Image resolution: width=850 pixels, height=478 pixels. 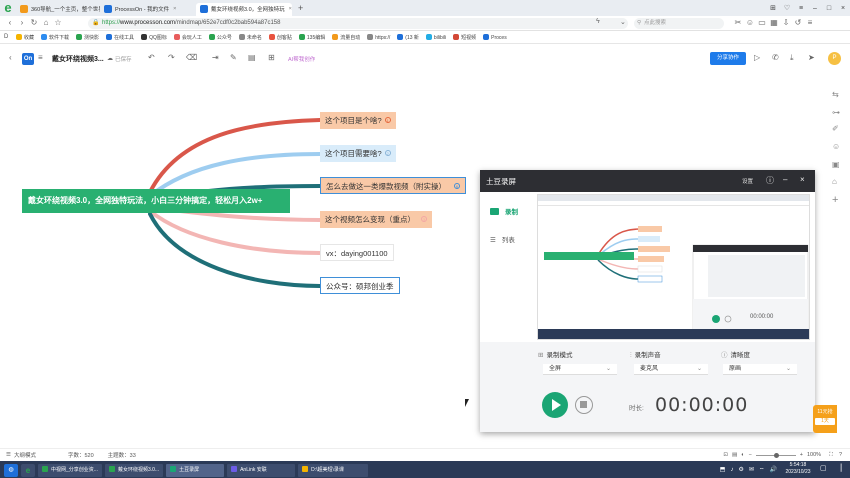 What do you see at coordinates (11, 470) in the screenshot?
I see `start-menu-icon: ◍` at bounding box center [11, 470].